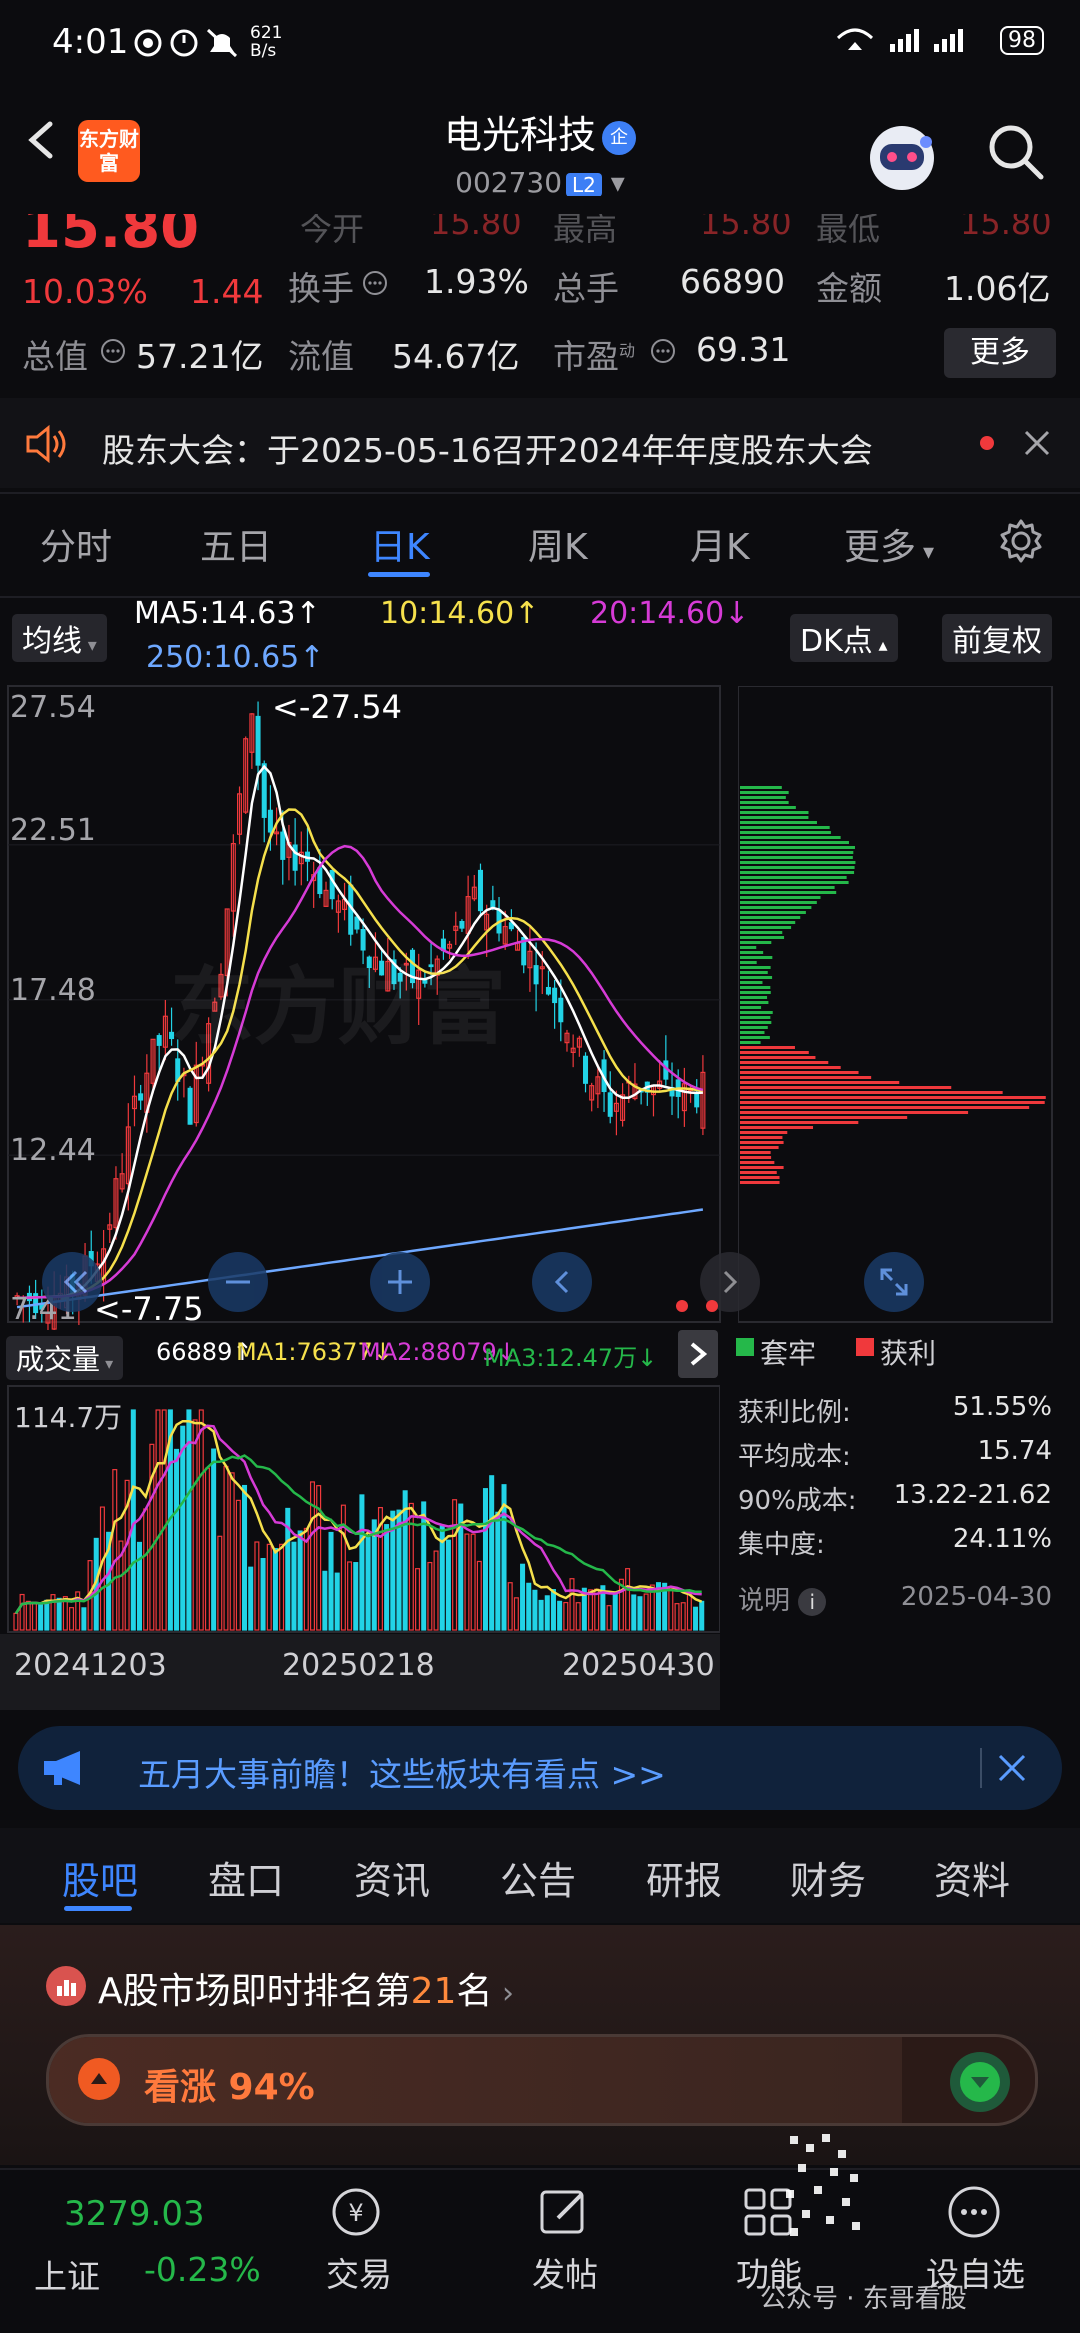 The image size is (1080, 2333). Describe the element at coordinates (487, 450) in the screenshot. I see `notice-text: 股东大会：于2025-05-16召开2024年年度股东大会` at that location.